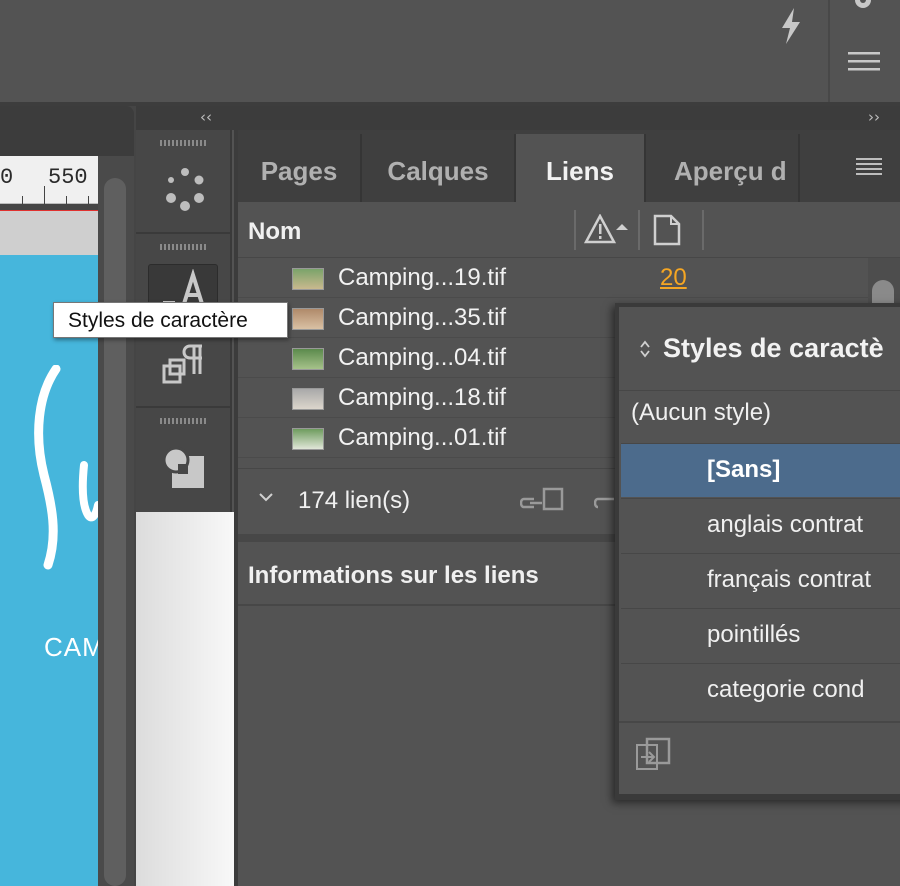 This screenshot has height=886, width=900. I want to click on document-scroll-thumb, so click(115, 532).